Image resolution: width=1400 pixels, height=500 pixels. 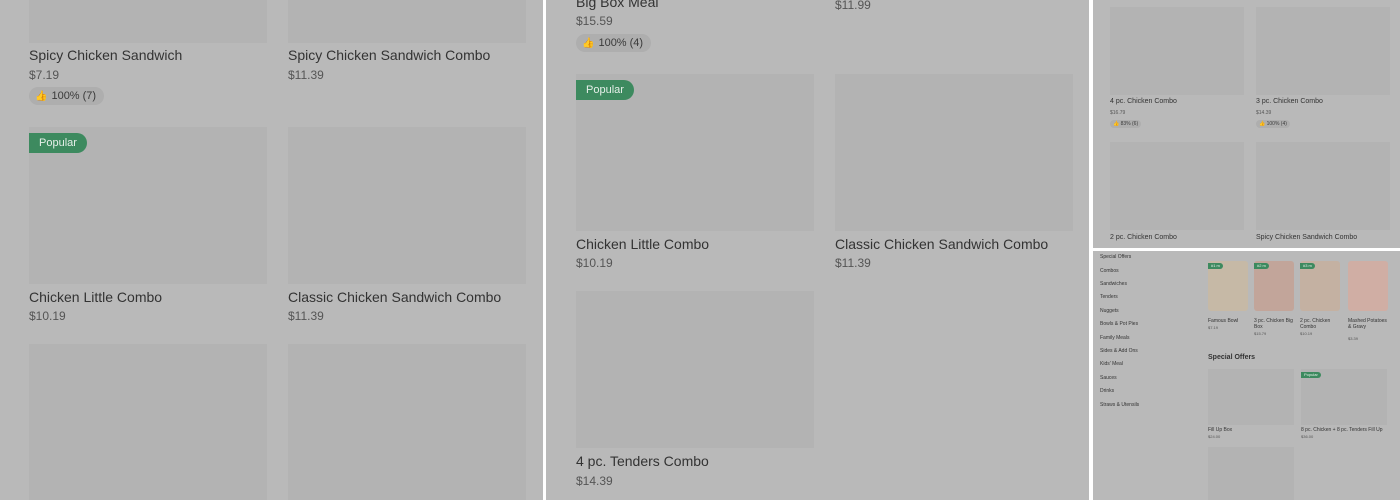 I want to click on rank-badge: #2 m, so click(x=1261, y=266).